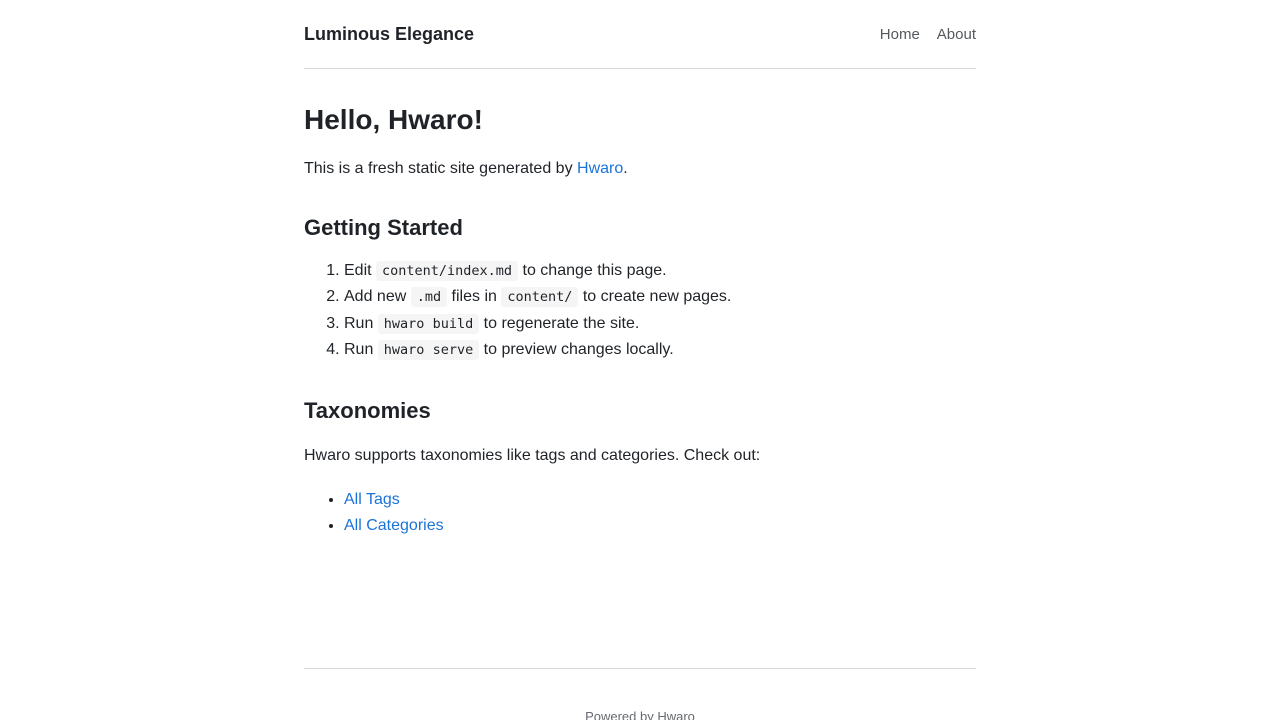 The width and height of the screenshot is (1280, 720). Describe the element at coordinates (592, 270) in the screenshot. I see `step-text: to change this page.` at that location.